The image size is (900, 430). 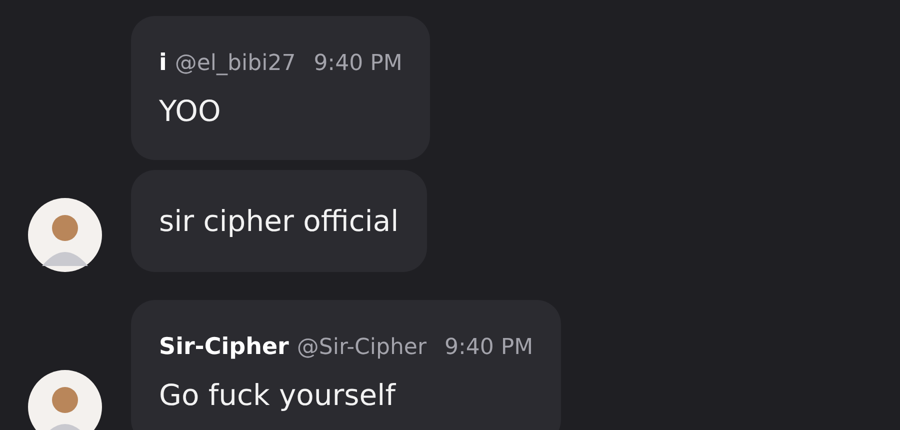 I want to click on display-name: i, so click(x=163, y=63).